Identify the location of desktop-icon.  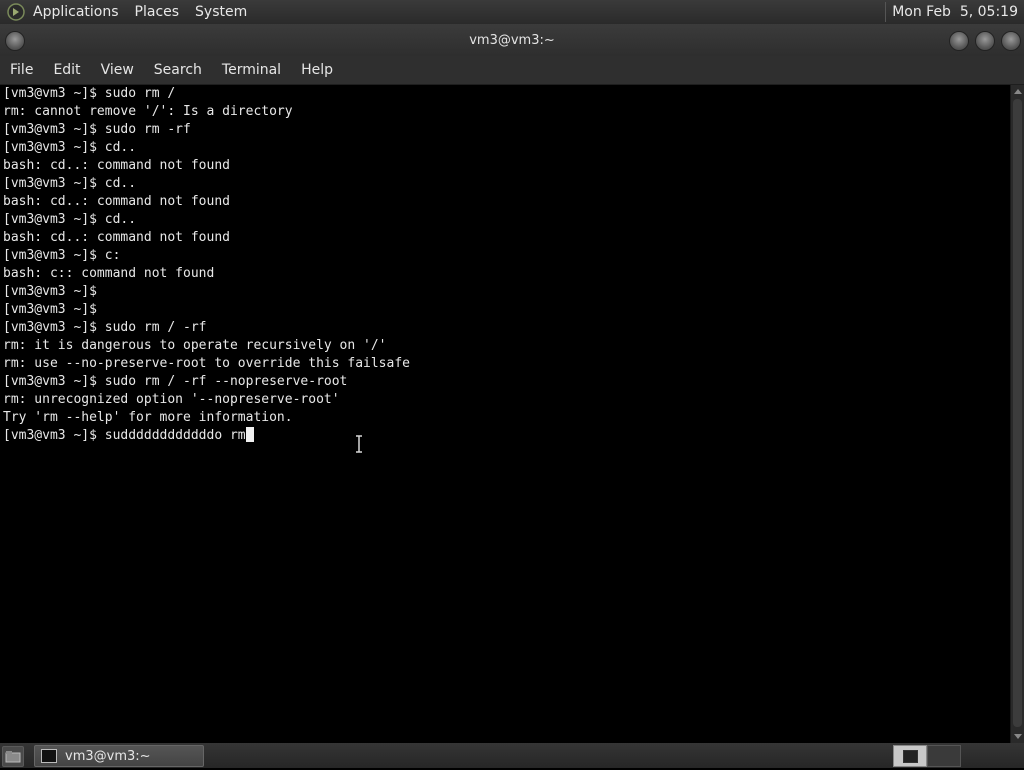
(13, 757).